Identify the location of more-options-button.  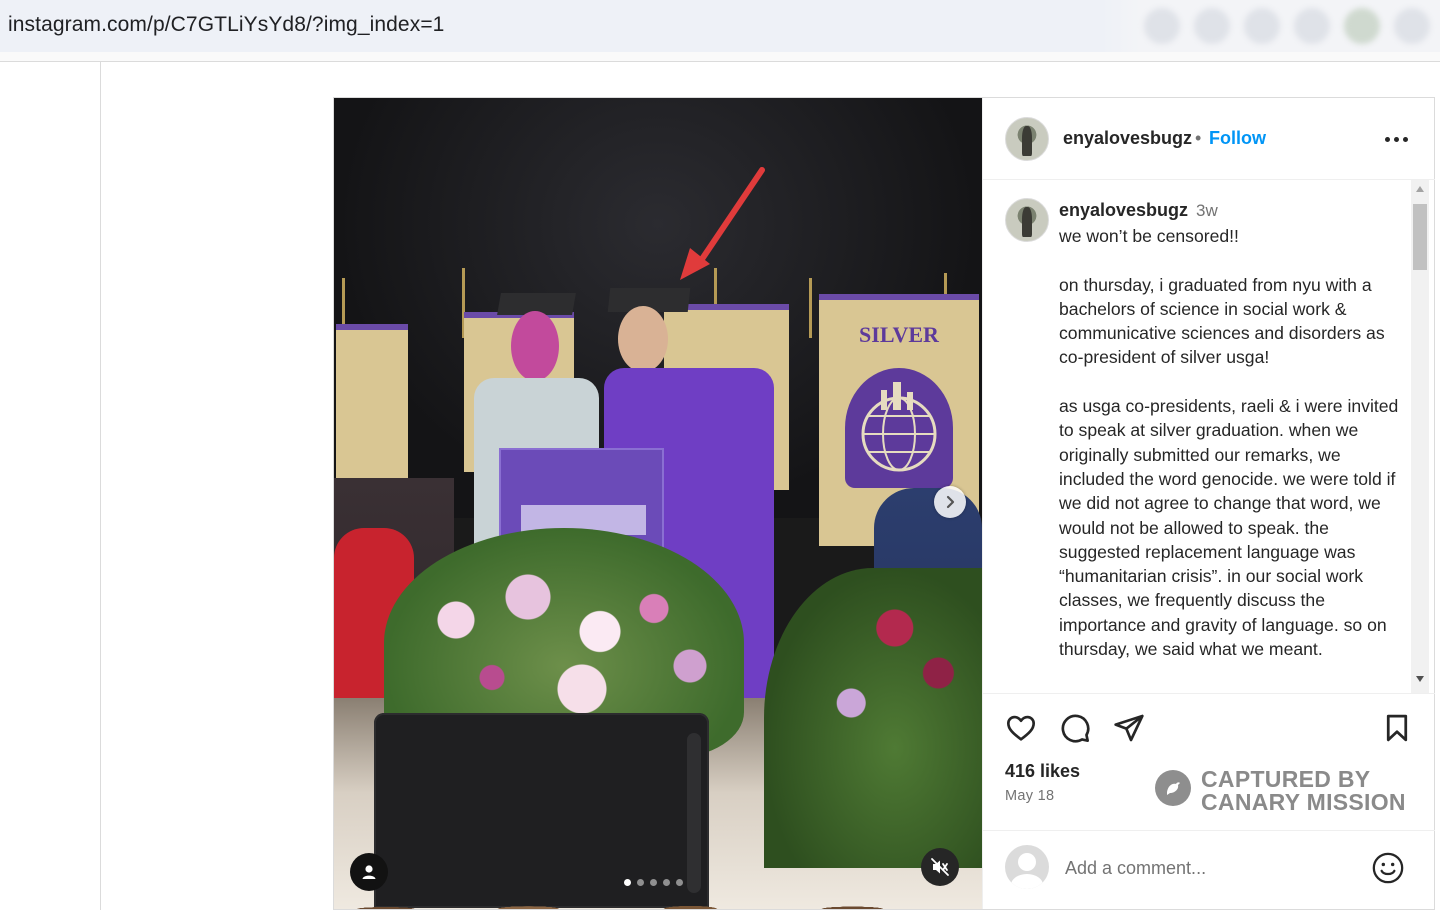
(1396, 139).